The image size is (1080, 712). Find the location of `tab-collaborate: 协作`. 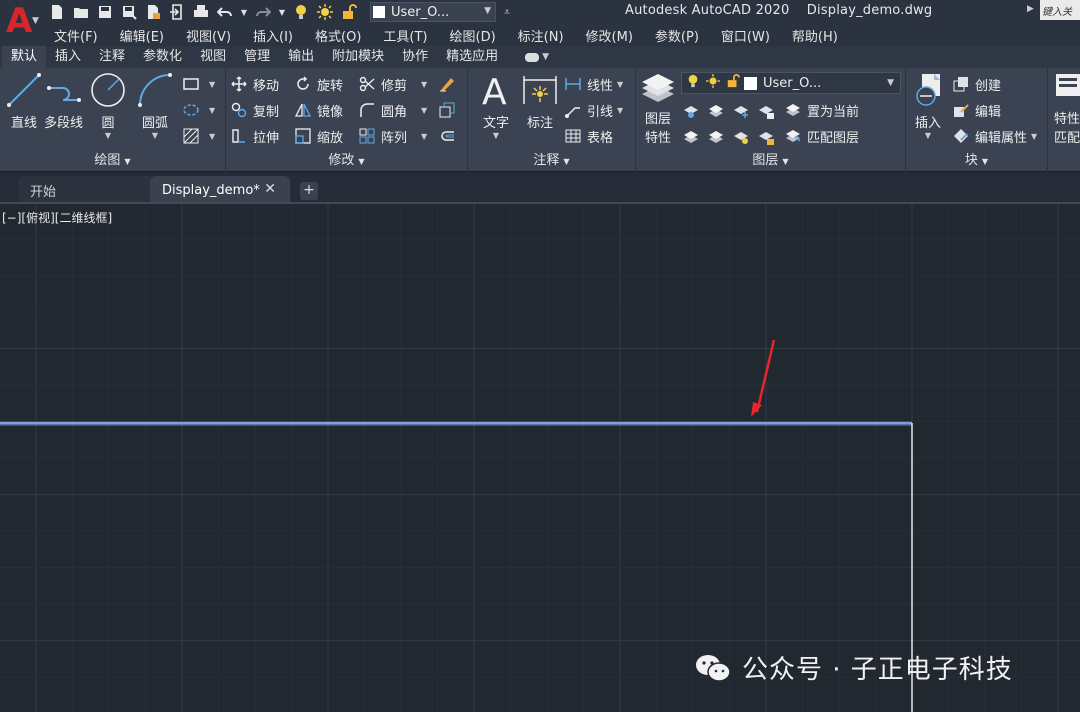

tab-collaborate: 协作 is located at coordinates (415, 57).